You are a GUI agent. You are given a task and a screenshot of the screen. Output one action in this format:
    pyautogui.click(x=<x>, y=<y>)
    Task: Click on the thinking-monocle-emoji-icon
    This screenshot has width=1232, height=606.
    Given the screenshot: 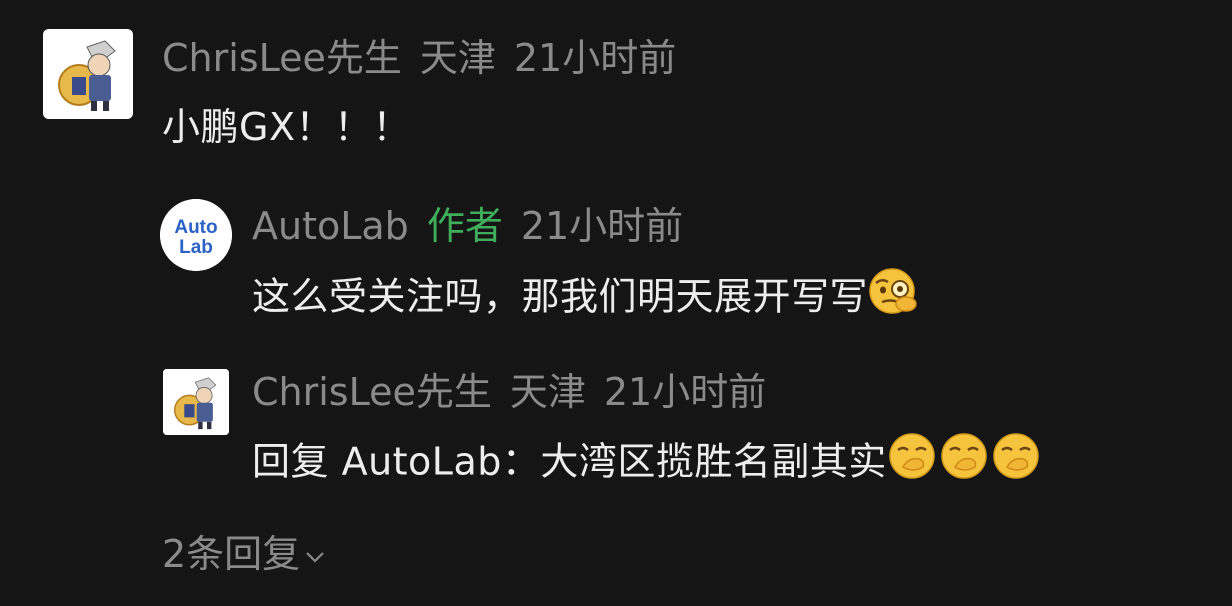 What is the action you would take?
    pyautogui.click(x=894, y=296)
    